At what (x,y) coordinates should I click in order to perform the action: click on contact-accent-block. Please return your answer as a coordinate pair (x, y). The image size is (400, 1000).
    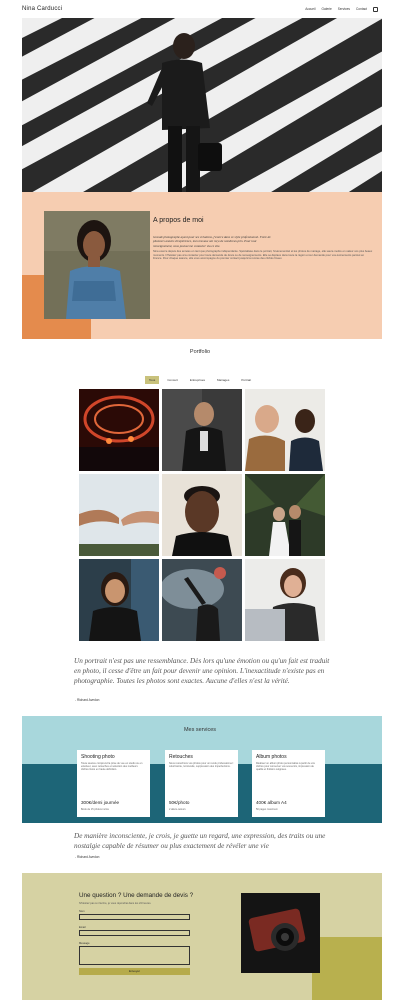
    Looking at the image, I should click on (347, 968).